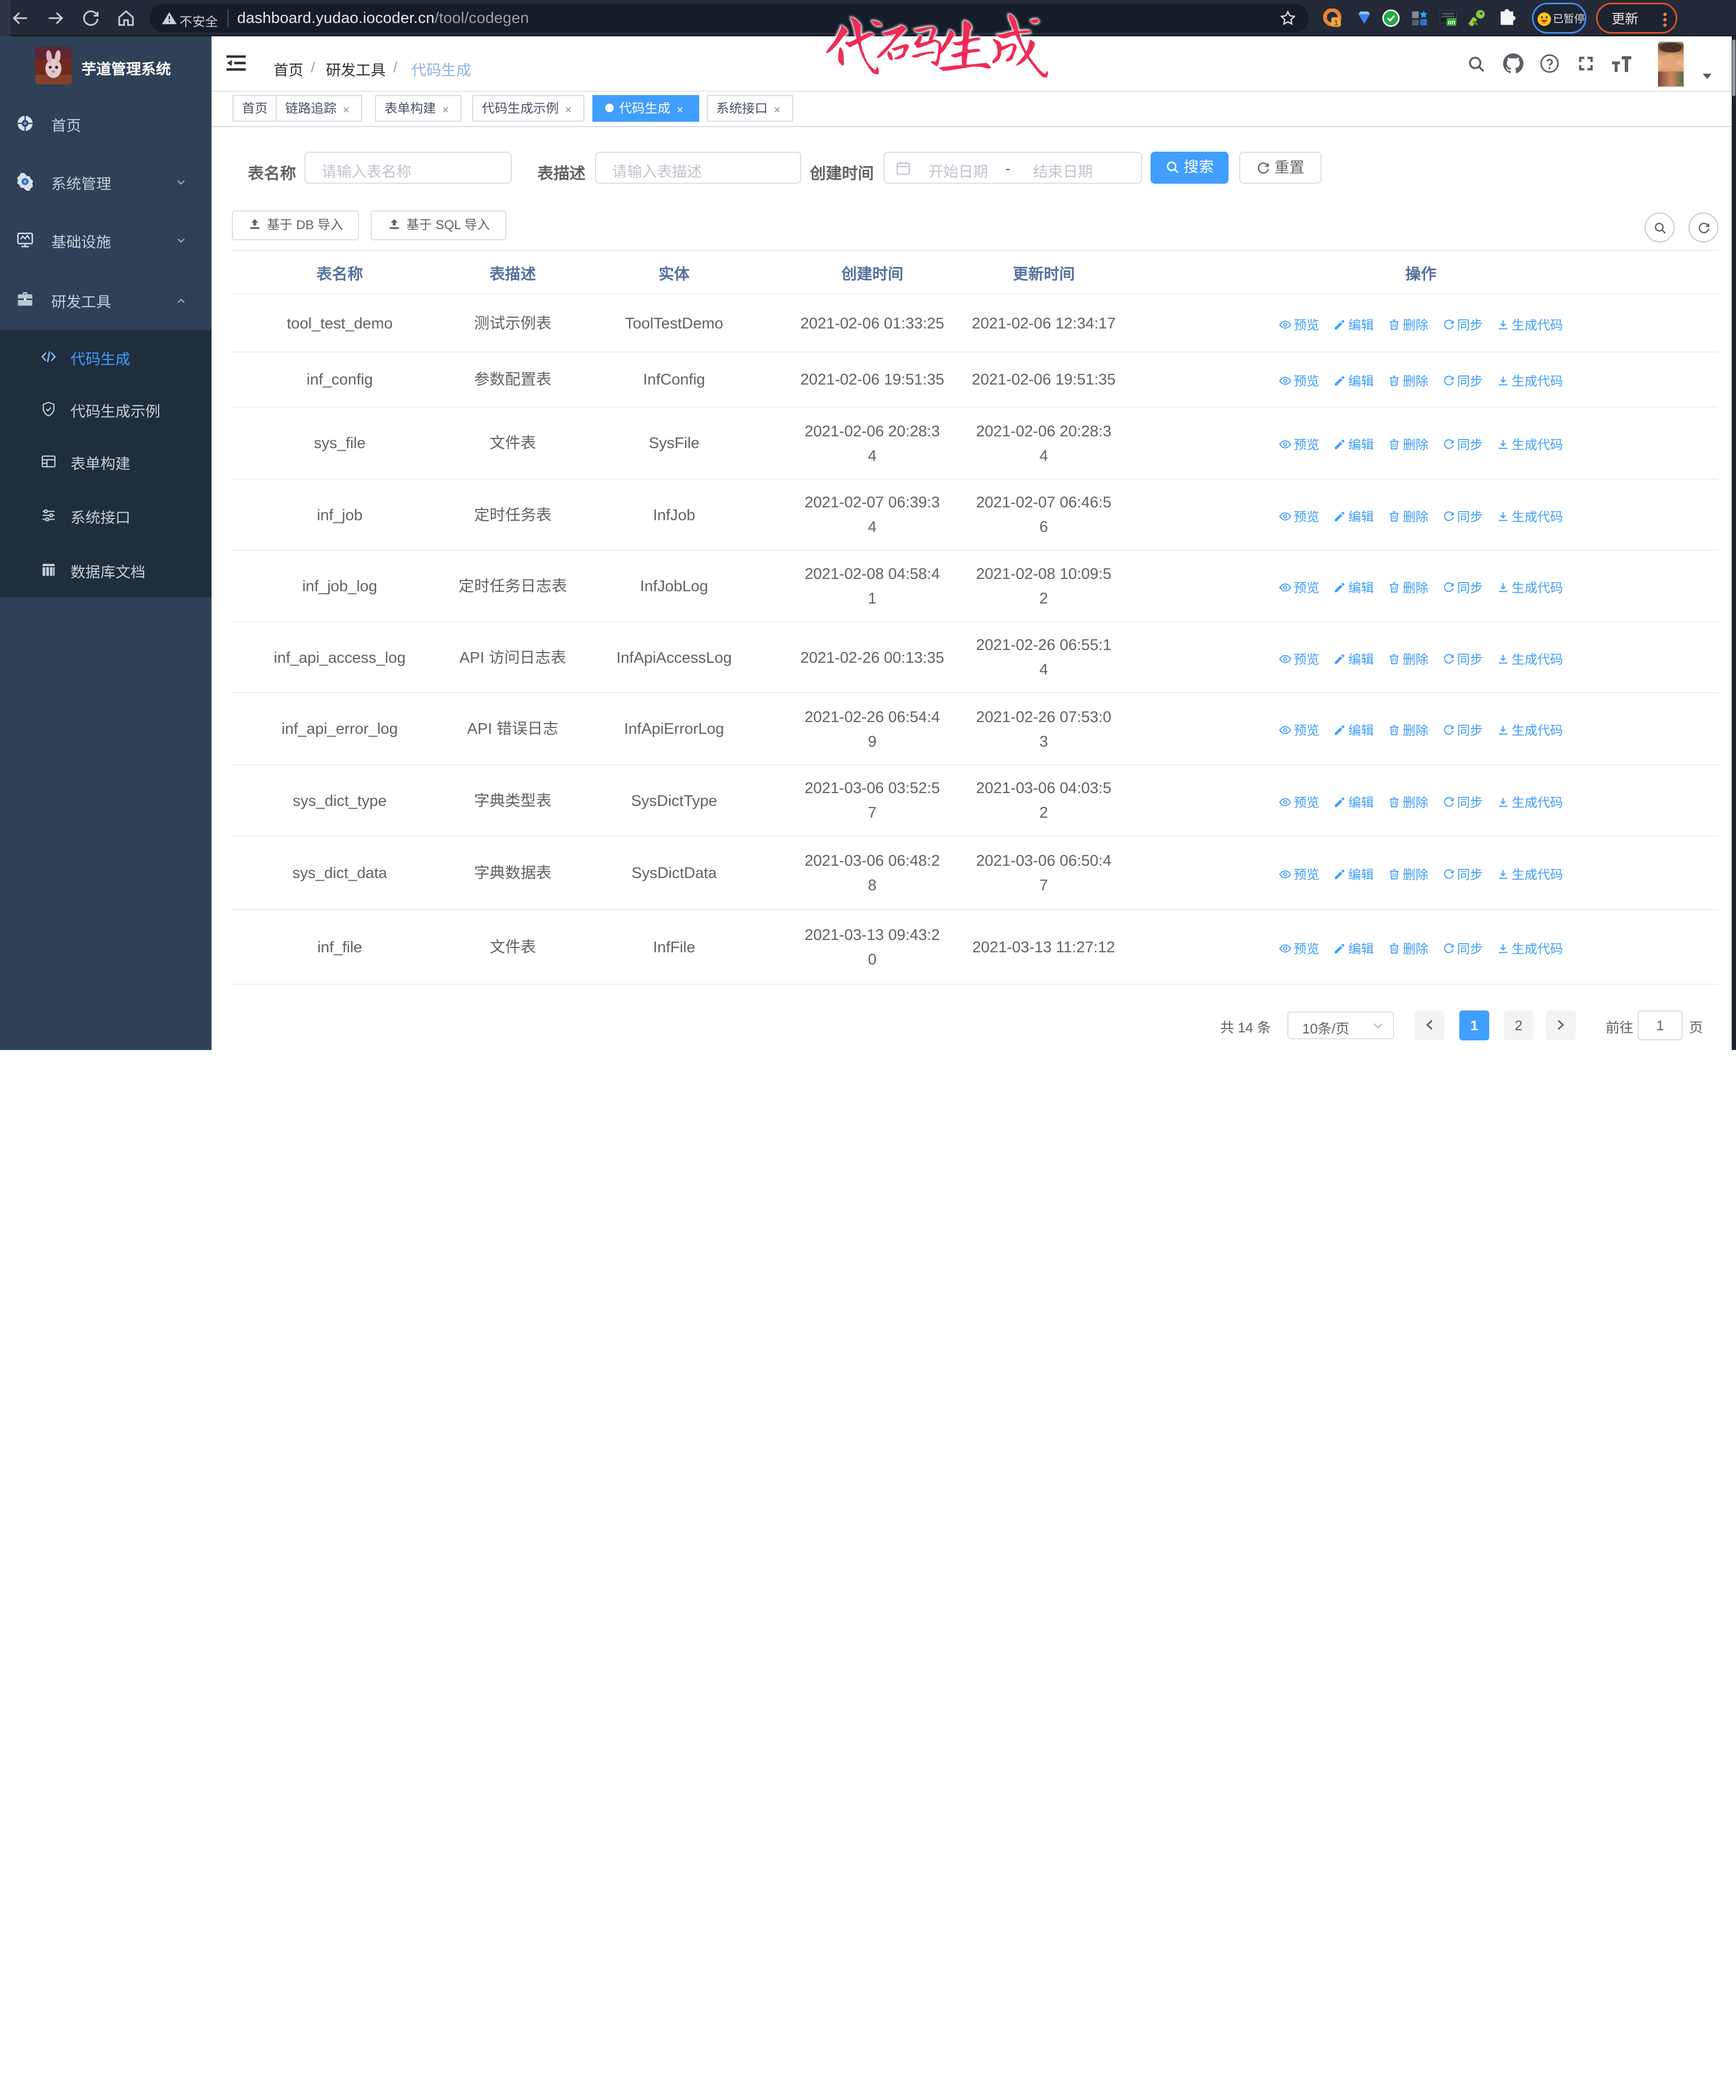 The width and height of the screenshot is (1736, 2100). Describe the element at coordinates (1336, 23) in the screenshot. I see `svg-text: 1` at that location.